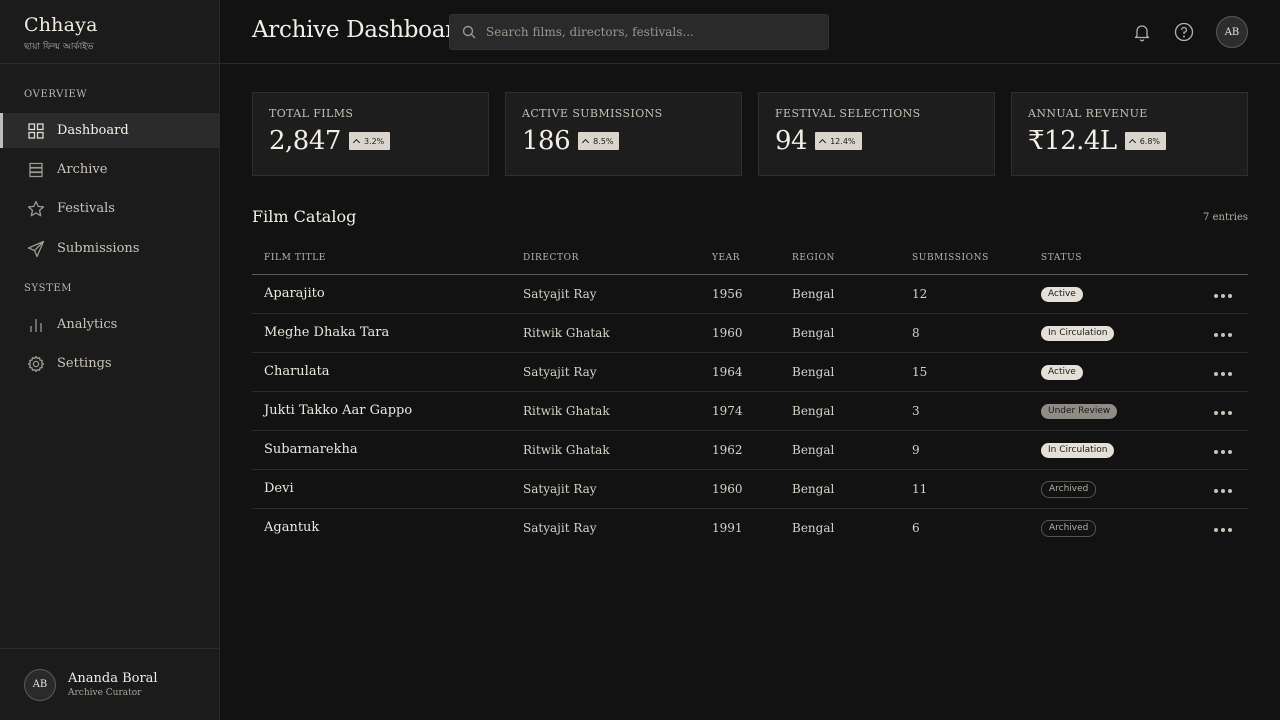 Image resolution: width=1280 pixels, height=720 pixels. Describe the element at coordinates (109, 130) in the screenshot. I see `sidebar-item-dashboard: Dashboard` at that location.